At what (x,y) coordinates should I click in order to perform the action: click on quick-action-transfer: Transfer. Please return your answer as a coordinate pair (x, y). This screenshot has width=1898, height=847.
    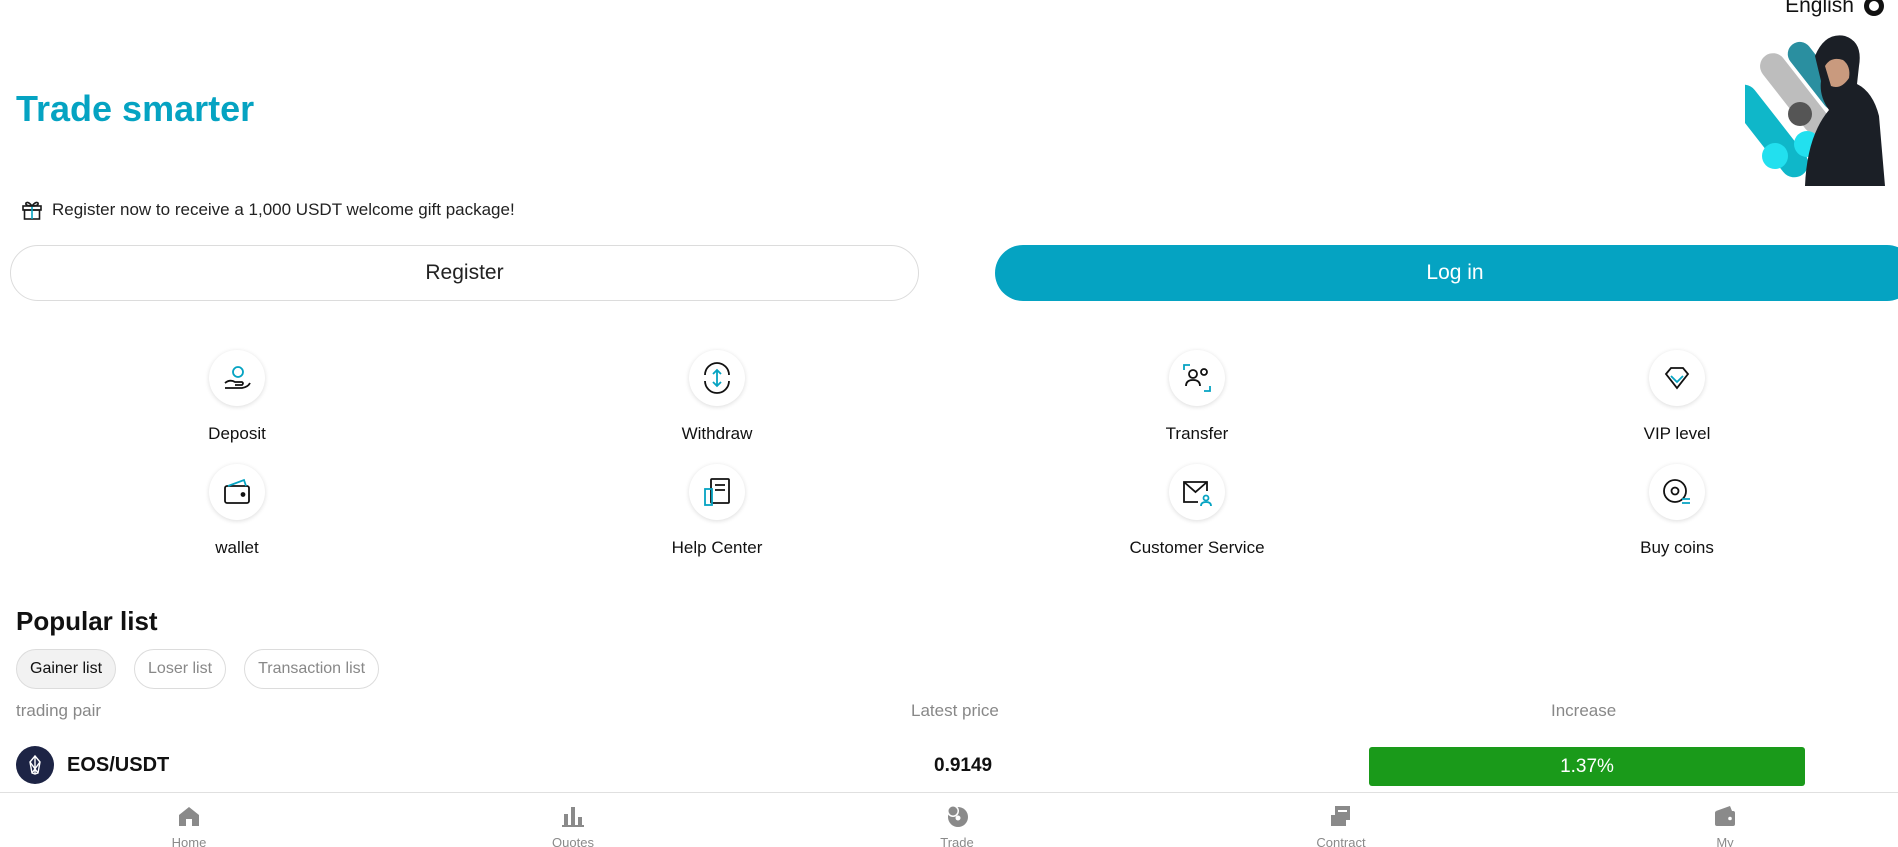
    Looking at the image, I should click on (1197, 397).